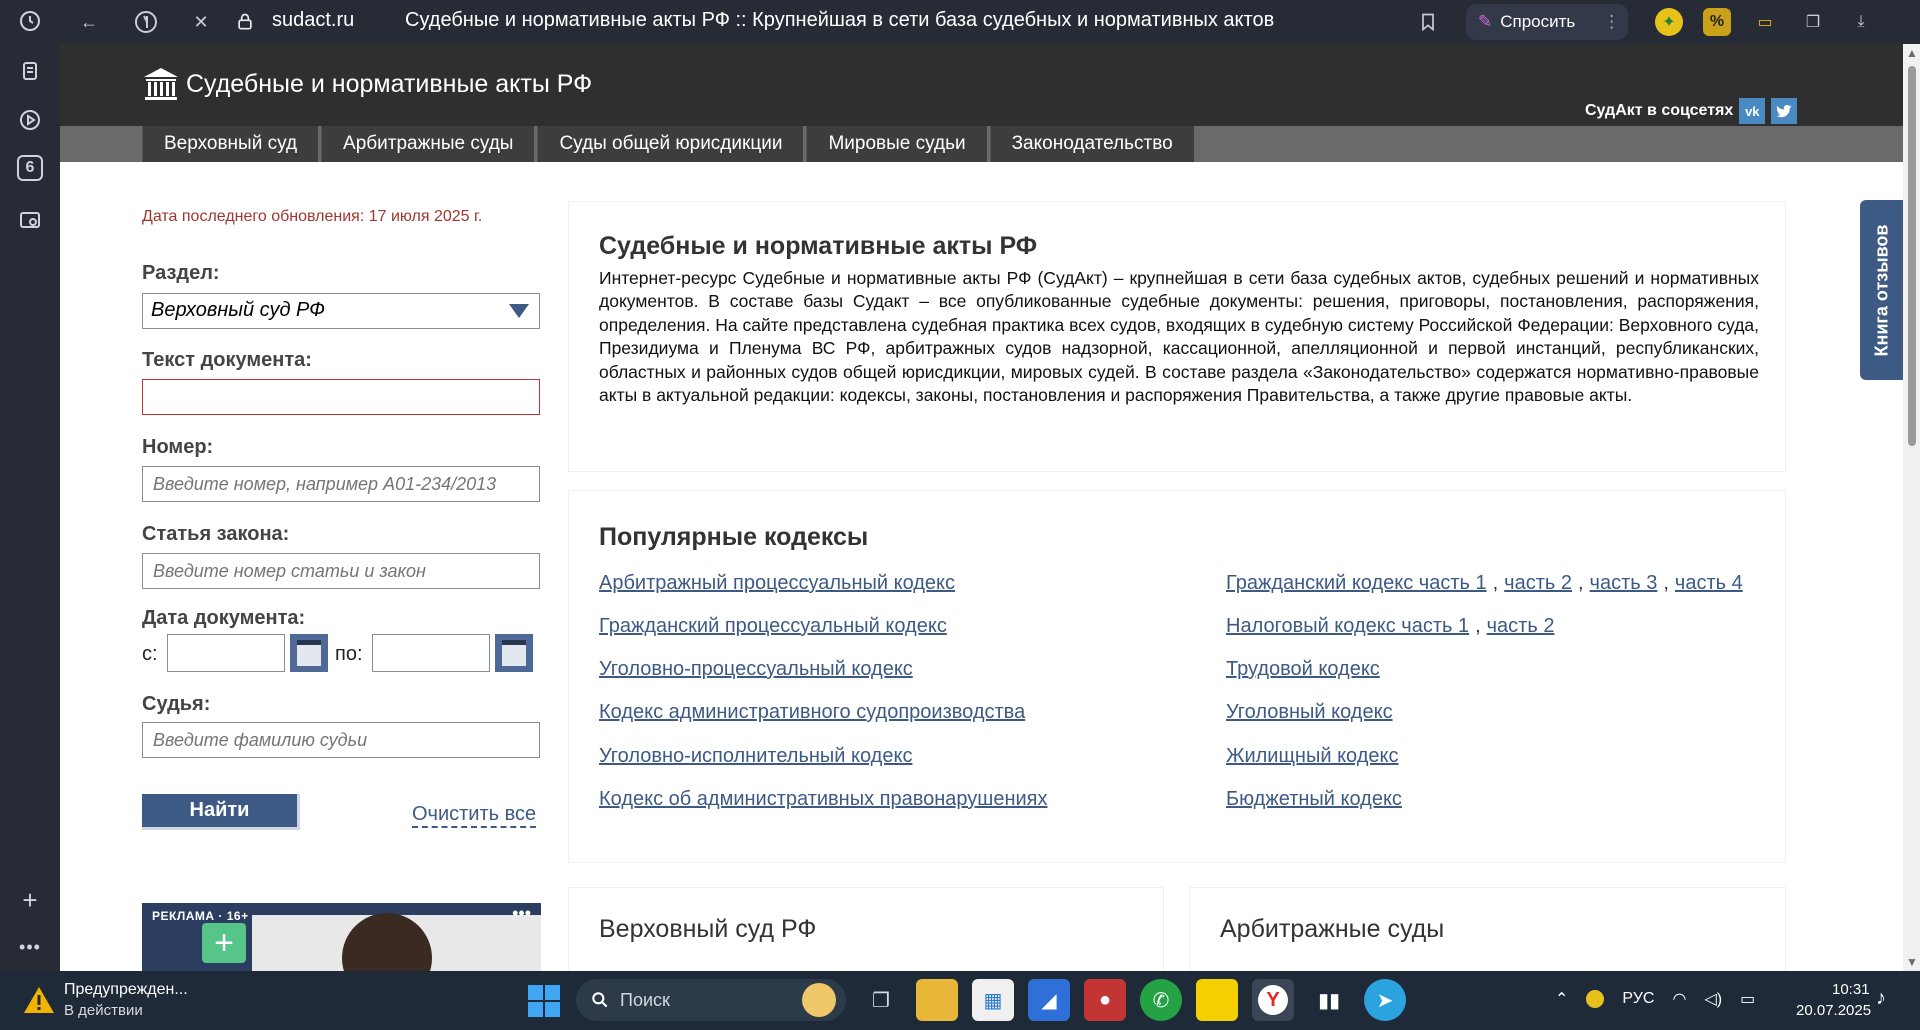  What do you see at coordinates (216, 534) in the screenshot?
I see `article-label: Статья закона:` at bounding box center [216, 534].